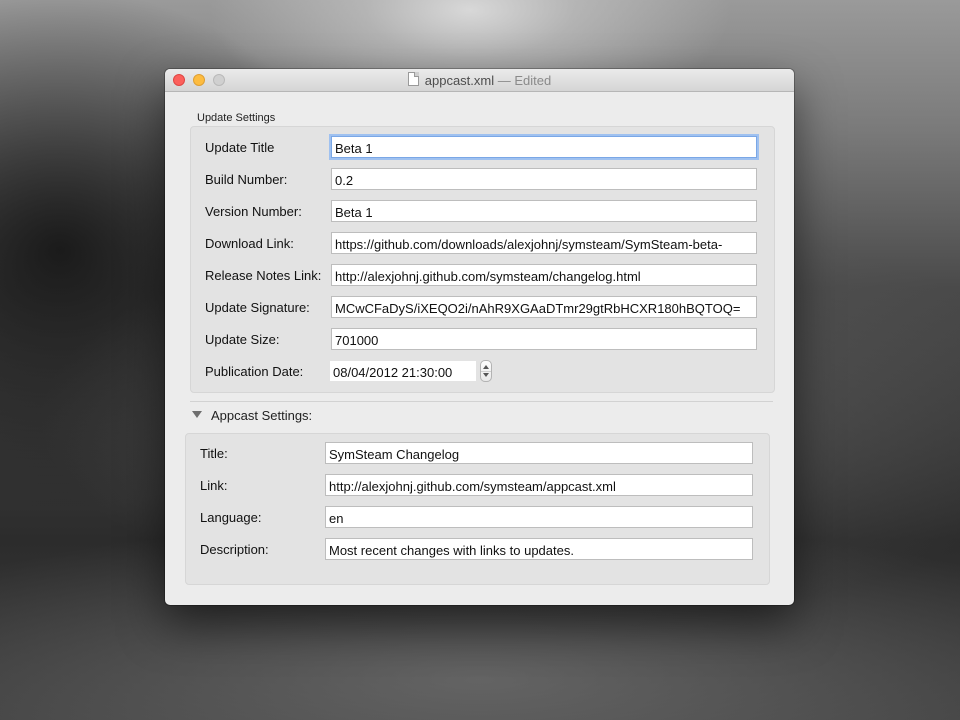  Describe the element at coordinates (240, 147) in the screenshot. I see `update-title-label: Update Title` at that location.